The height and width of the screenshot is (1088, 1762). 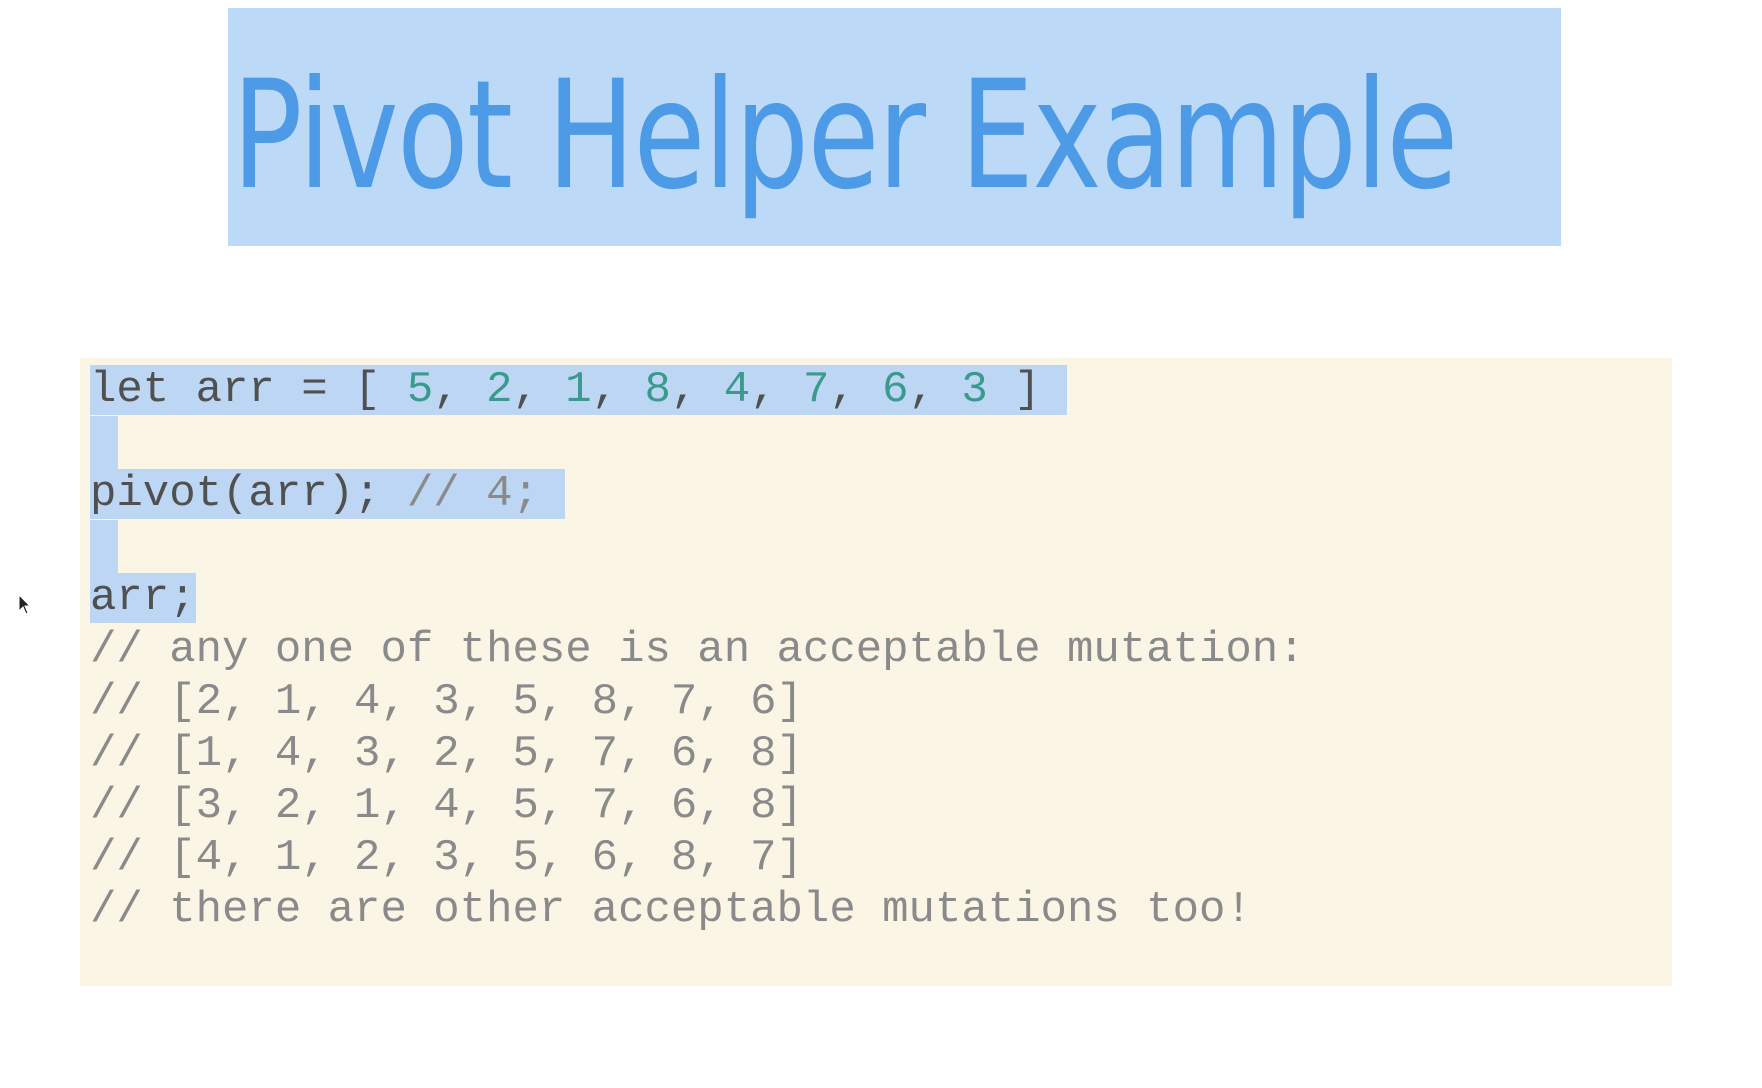 I want to click on array-number: 6, so click(x=895, y=390).